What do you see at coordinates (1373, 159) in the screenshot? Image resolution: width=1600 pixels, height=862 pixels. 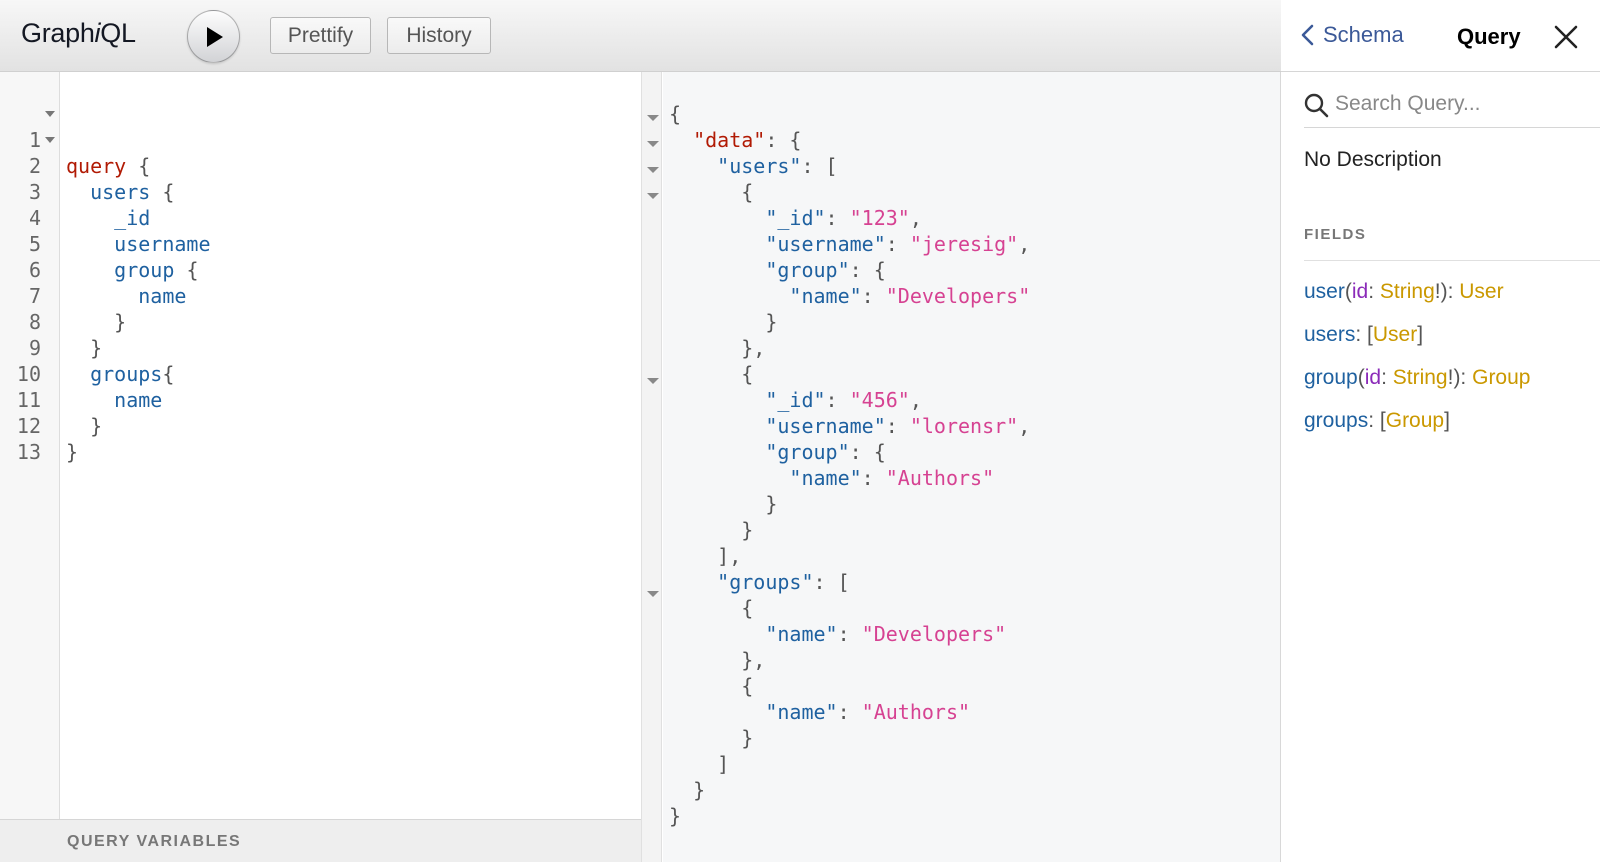 I see `type-description: No Description` at bounding box center [1373, 159].